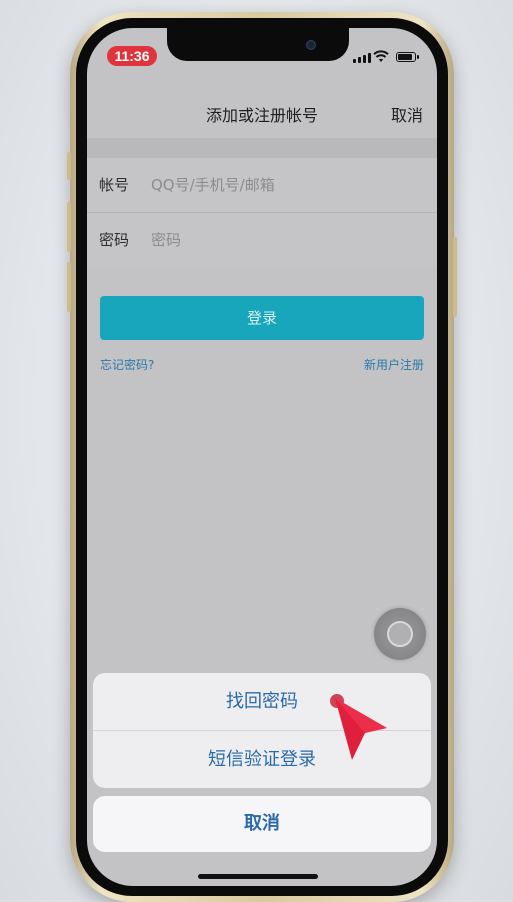 This screenshot has width=513, height=902. What do you see at coordinates (358, 727) in the screenshot?
I see `pointer-arrow-icon` at bounding box center [358, 727].